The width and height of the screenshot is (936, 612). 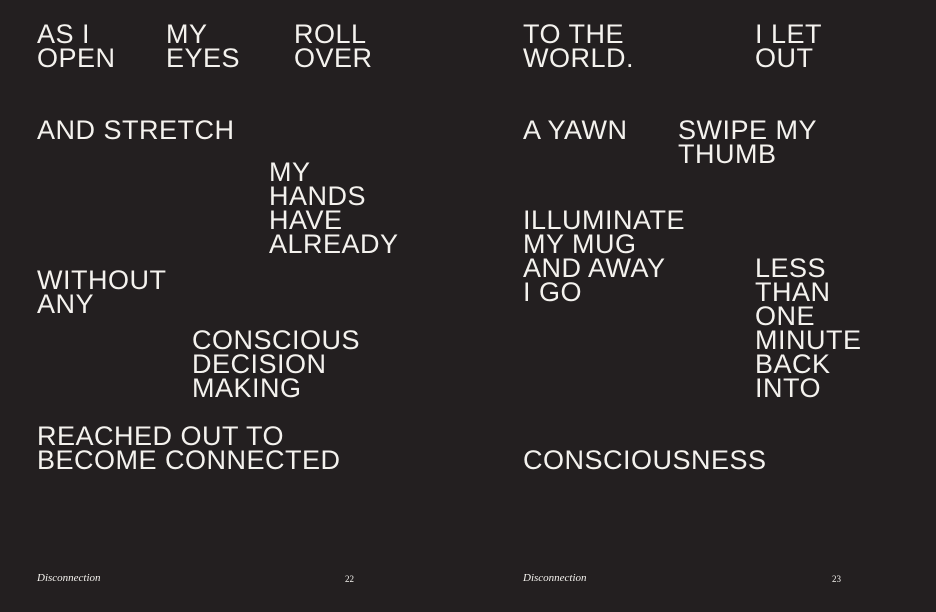 I want to click on poem-block-as-i-open: AS I OPEN, so click(x=76, y=46).